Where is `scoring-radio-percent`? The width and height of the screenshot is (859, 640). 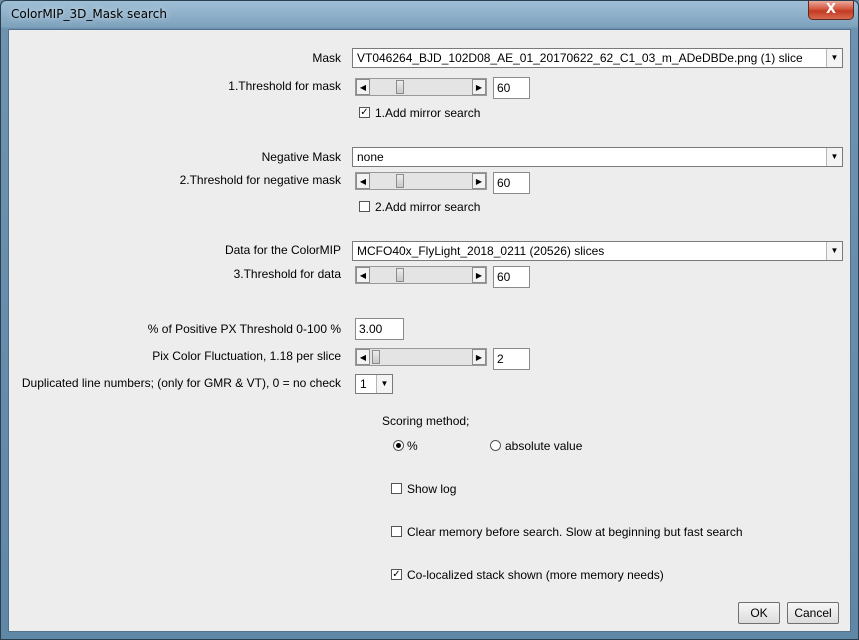
scoring-radio-percent is located at coordinates (398, 445).